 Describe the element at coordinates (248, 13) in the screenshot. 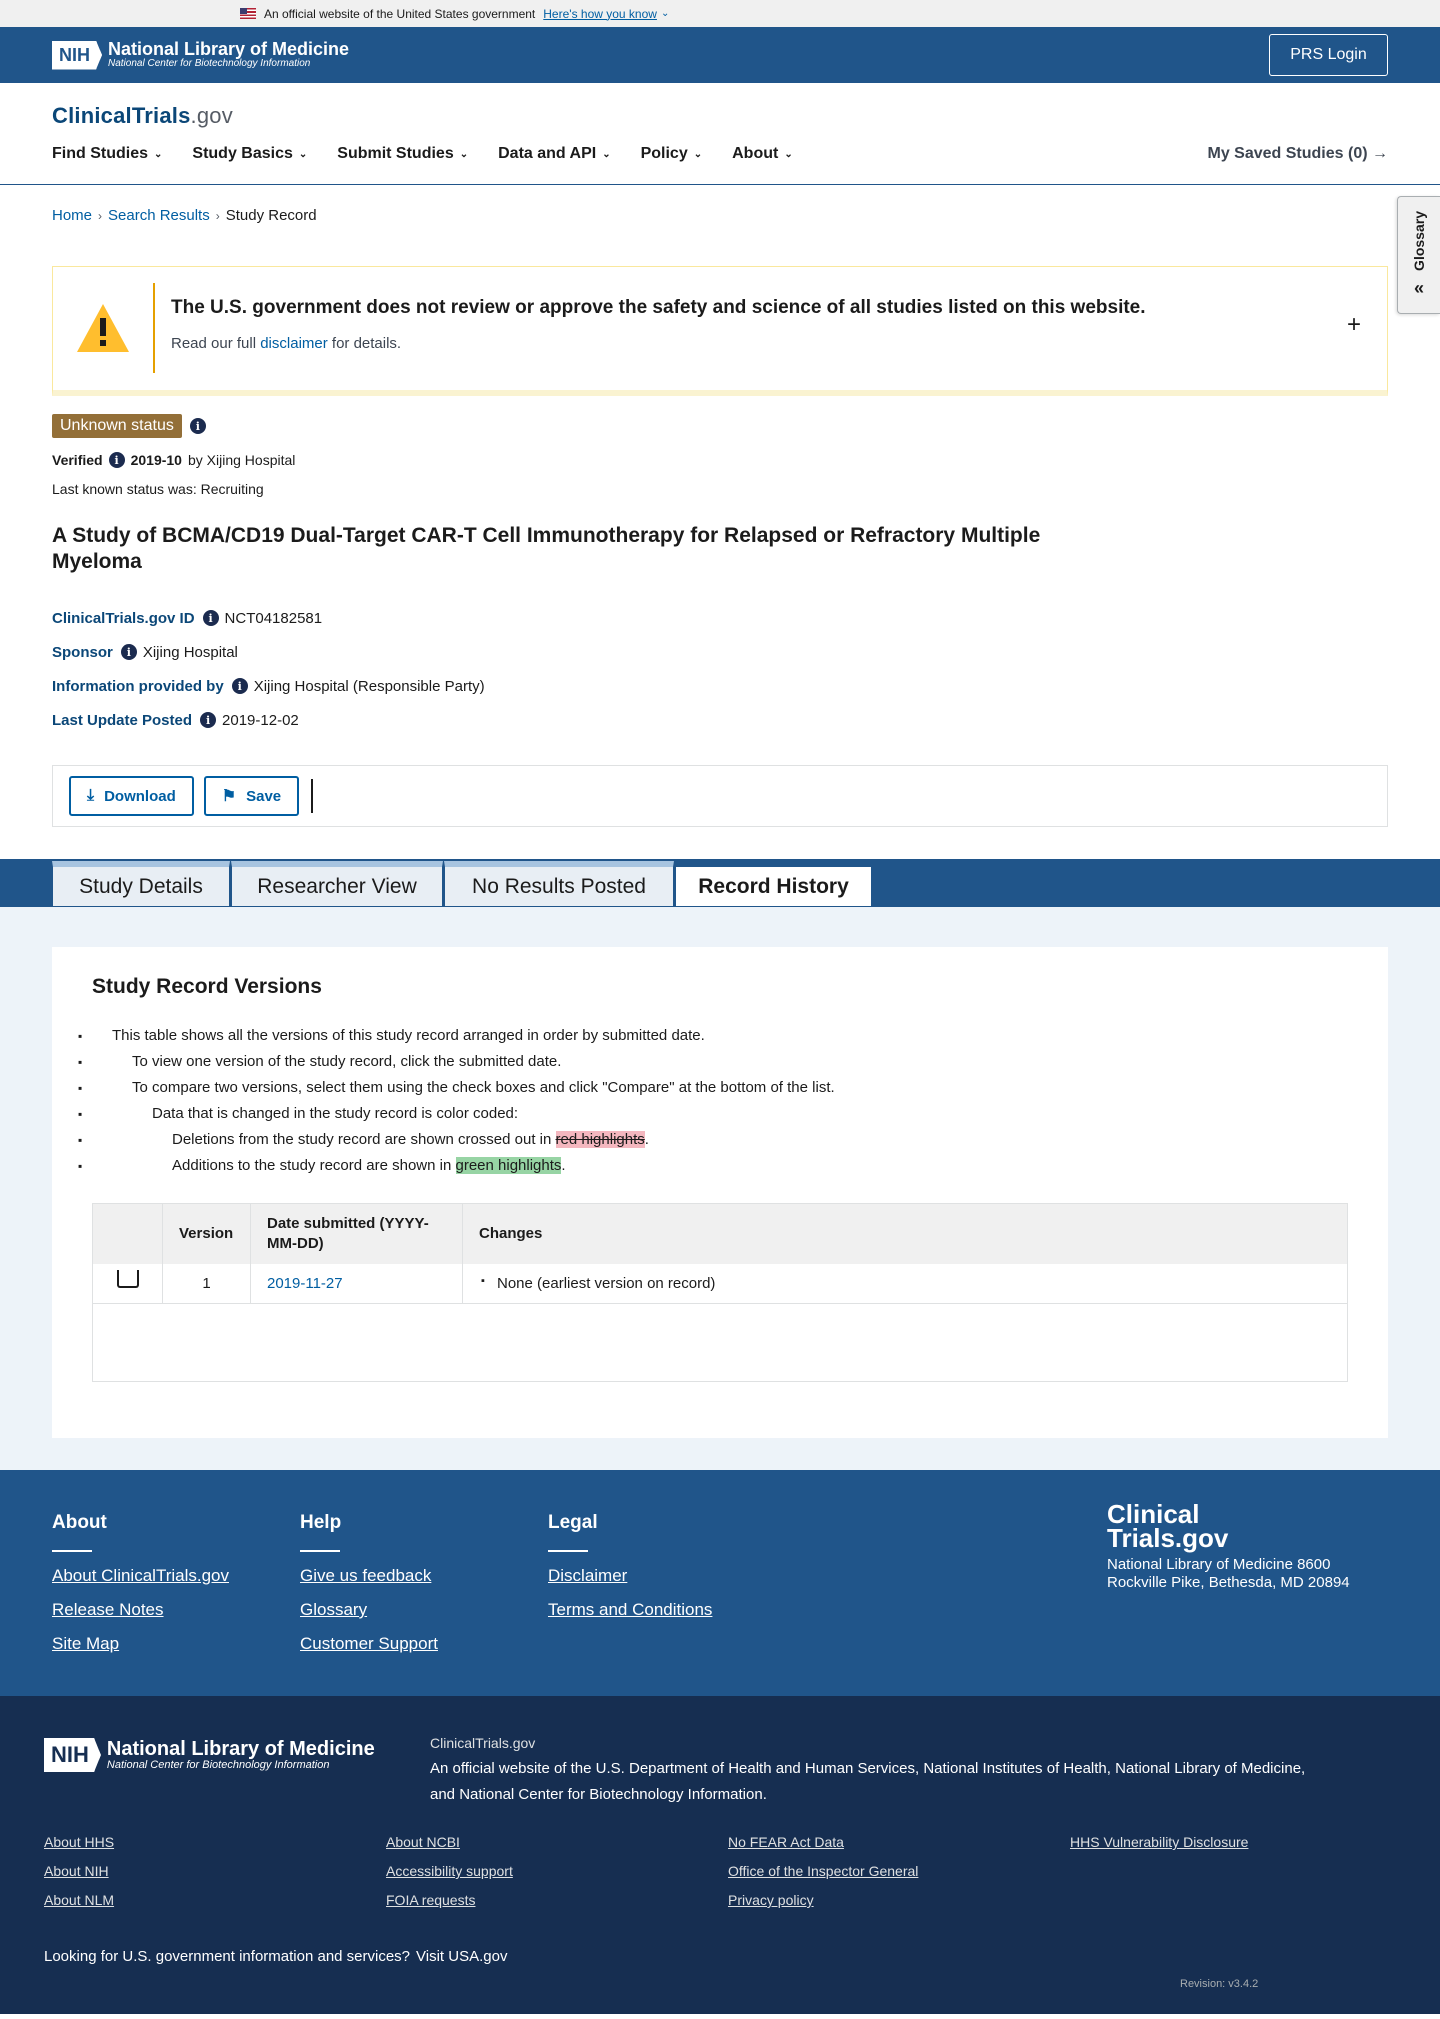

I see `us-flag-icon` at that location.